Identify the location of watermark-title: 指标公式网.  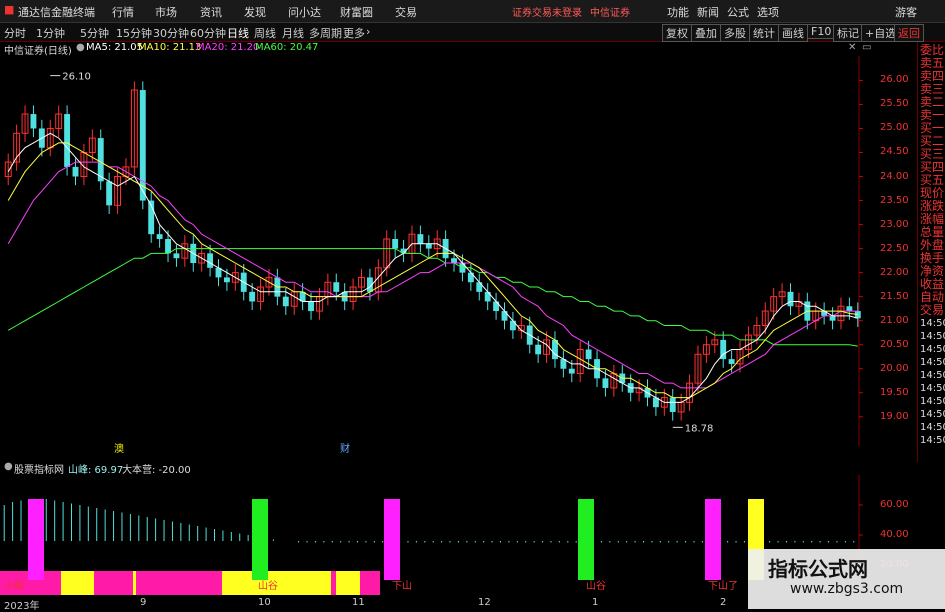
(818, 569).